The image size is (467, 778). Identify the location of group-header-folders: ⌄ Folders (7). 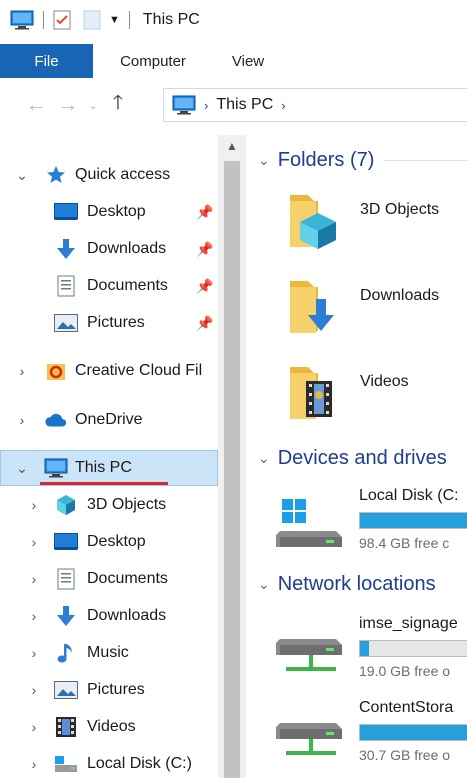
(362, 160).